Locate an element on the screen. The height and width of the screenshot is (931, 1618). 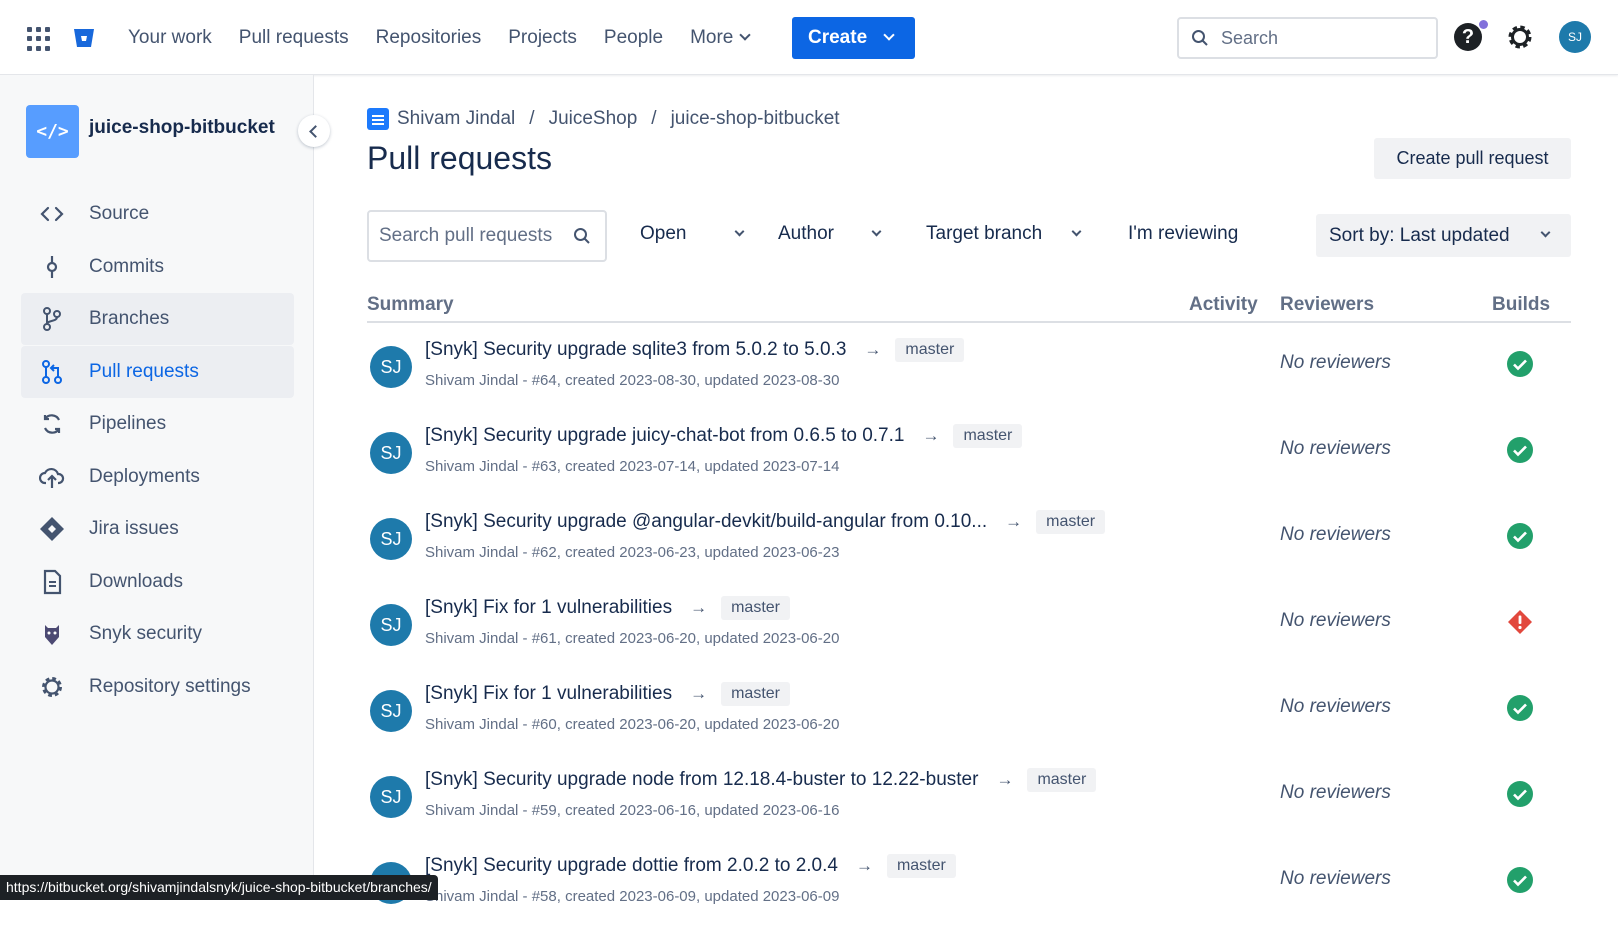
sidebar-item-snyk-security: Snyk security is located at coordinates (157, 634).